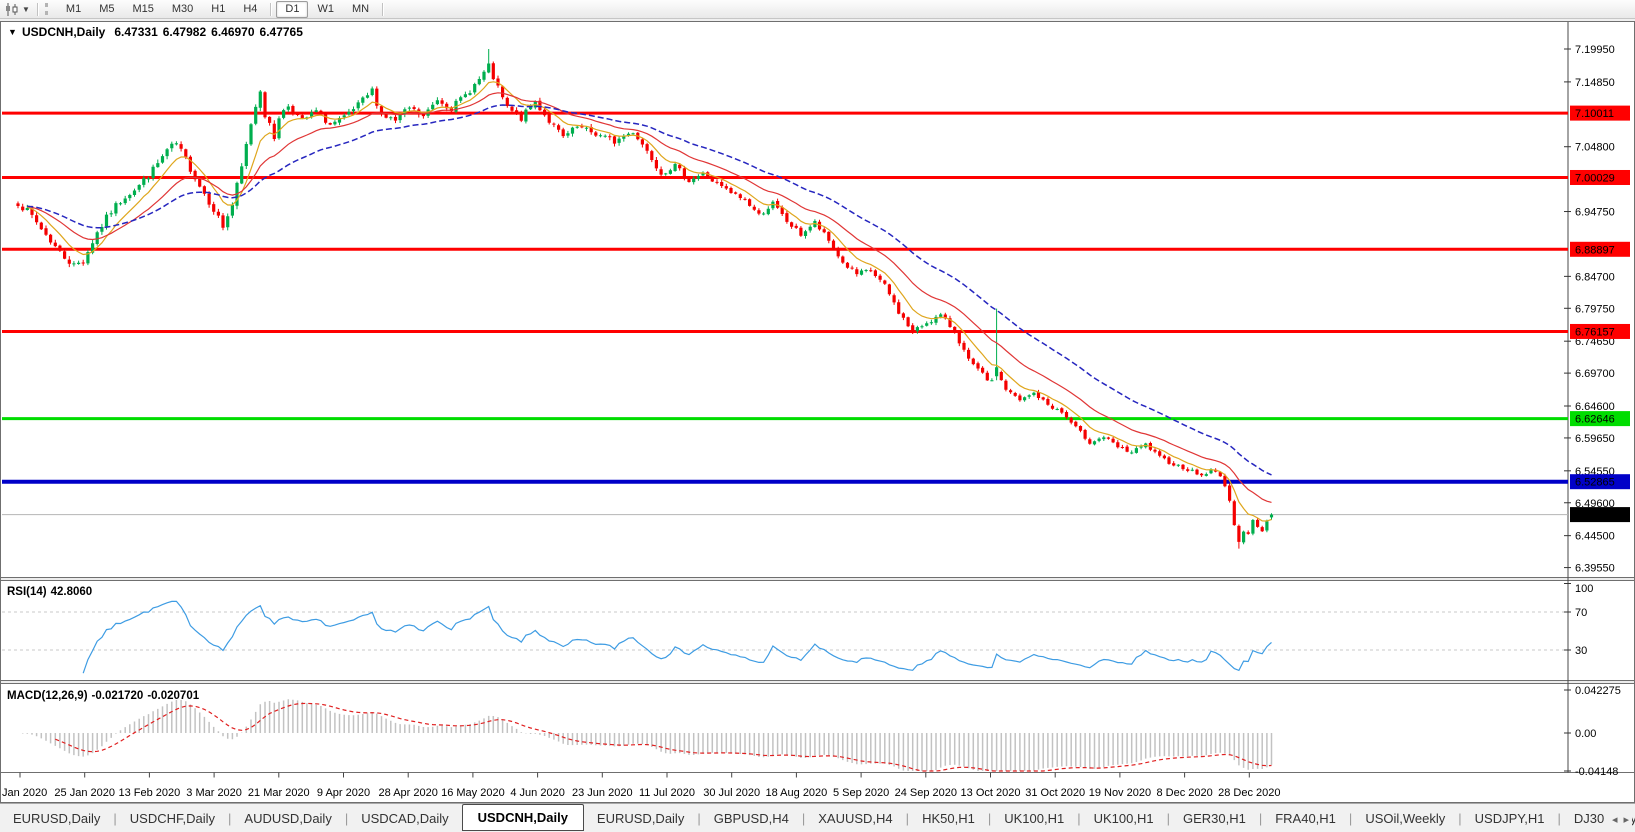 The width and height of the screenshot is (1635, 832). What do you see at coordinates (408, 793) in the screenshot?
I see `date-tick-label: 28 Apr 2020` at bounding box center [408, 793].